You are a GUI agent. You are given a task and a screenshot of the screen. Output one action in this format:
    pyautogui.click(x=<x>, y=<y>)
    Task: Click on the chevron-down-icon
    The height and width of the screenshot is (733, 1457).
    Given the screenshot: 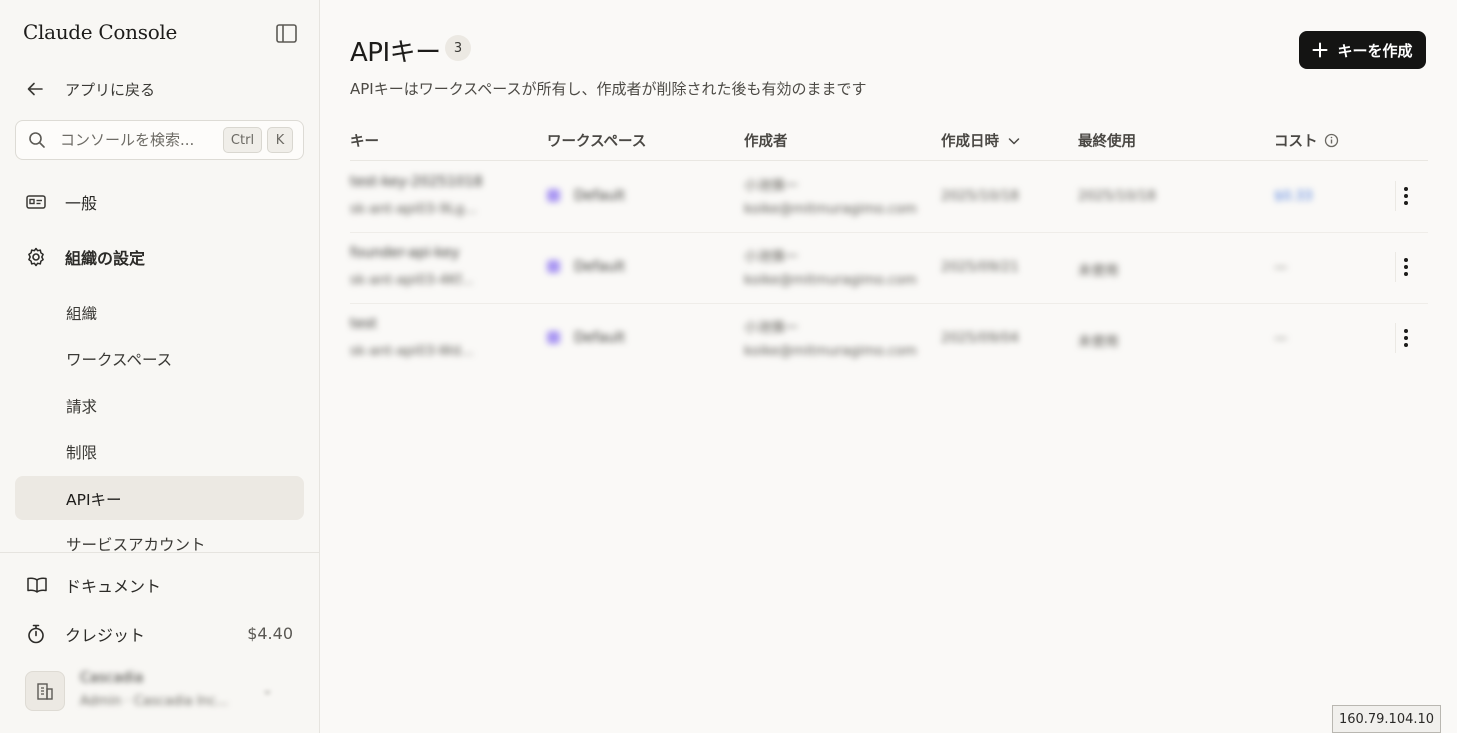 What is the action you would take?
    pyautogui.click(x=1014, y=140)
    